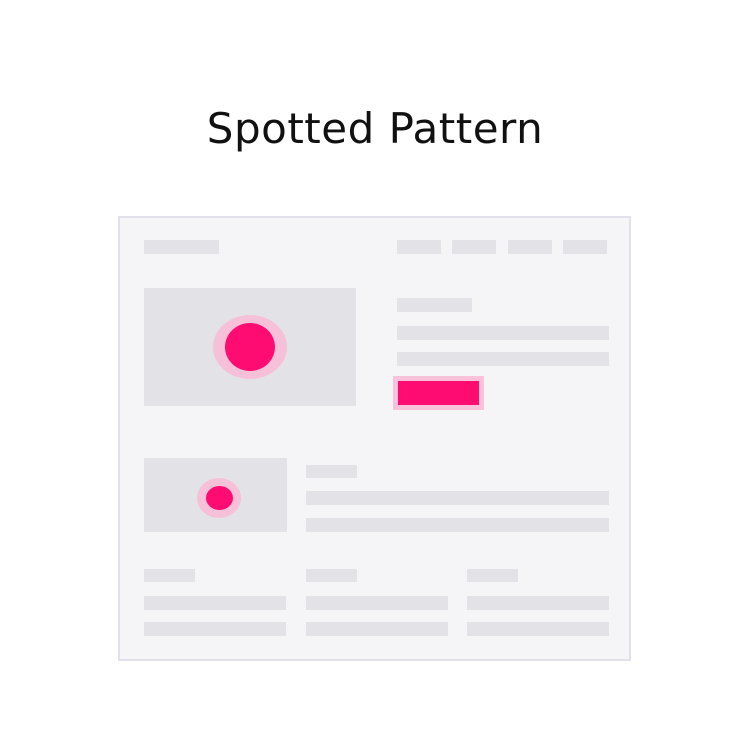 This screenshot has width=750, height=750. I want to click on cta-button-placeholder, so click(438, 393).